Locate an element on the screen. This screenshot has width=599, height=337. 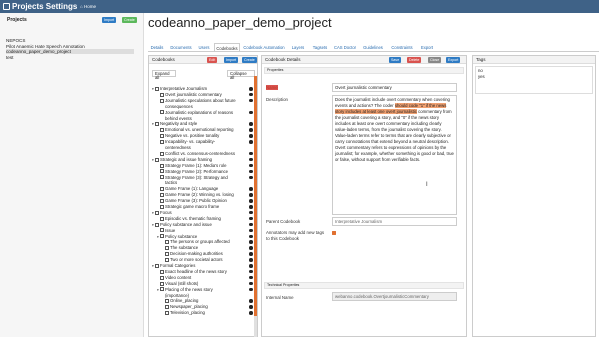
tree-node: Decision-making authorities is located at coordinates (207, 254).